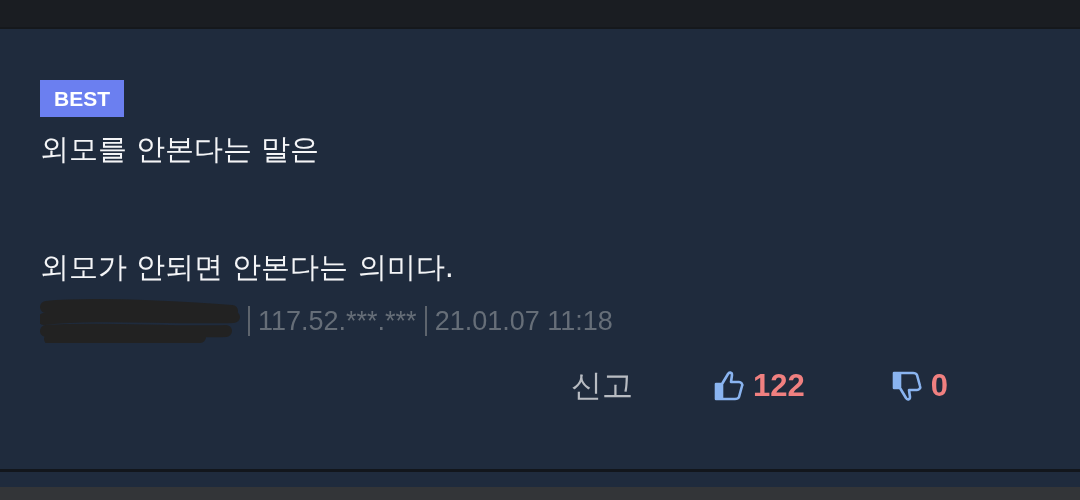 This screenshot has width=1080, height=500. I want to click on comment-text: 외모를 안본다는 말은, so click(180, 149).